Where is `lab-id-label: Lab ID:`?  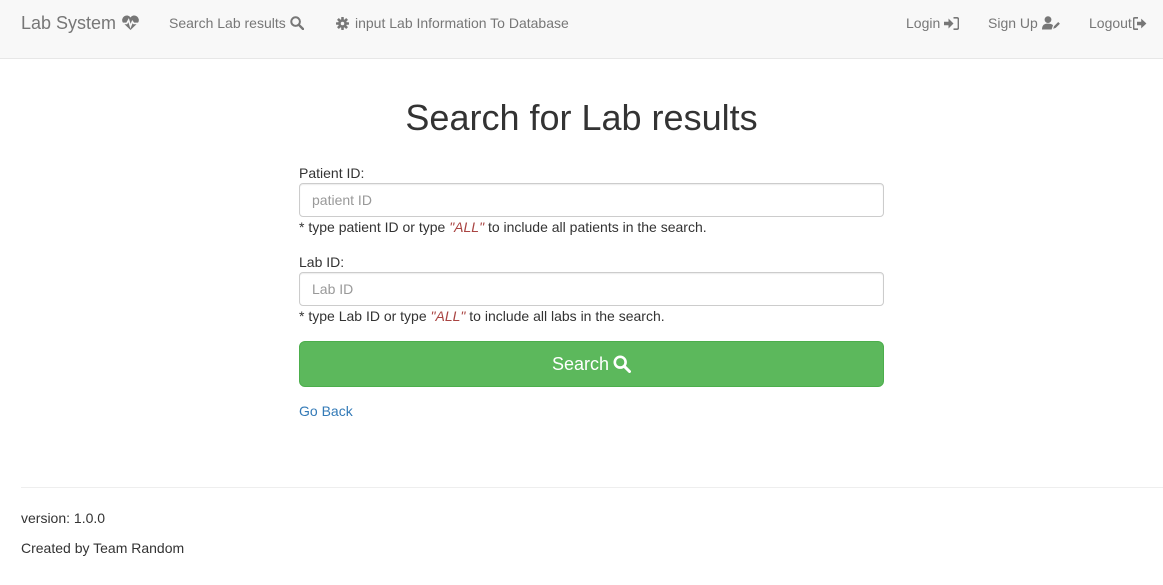 lab-id-label: Lab ID: is located at coordinates (322, 262).